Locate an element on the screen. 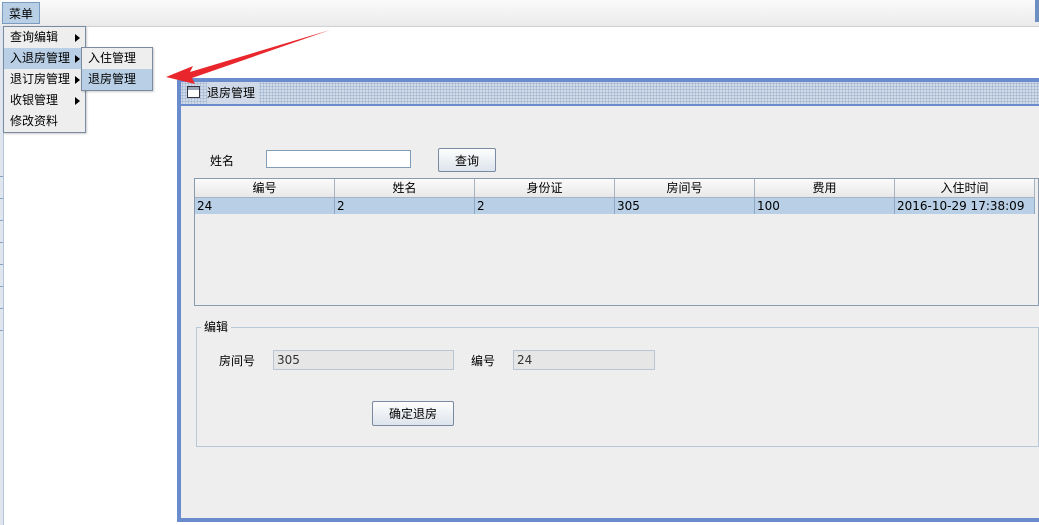  search-button: 查询 is located at coordinates (467, 160).